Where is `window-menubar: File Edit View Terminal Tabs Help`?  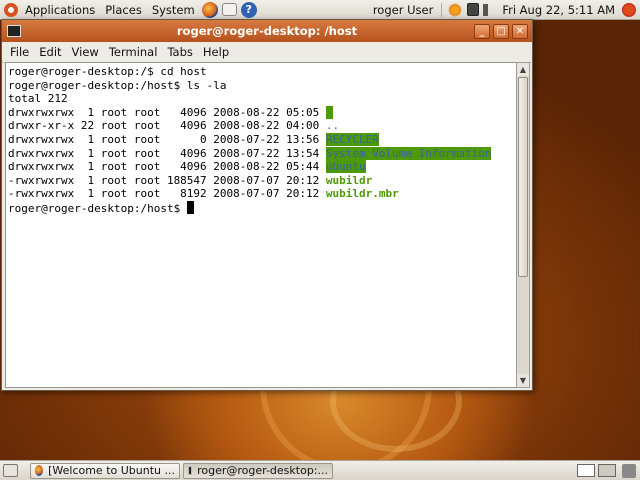 window-menubar: File Edit View Terminal Tabs Help is located at coordinates (267, 52).